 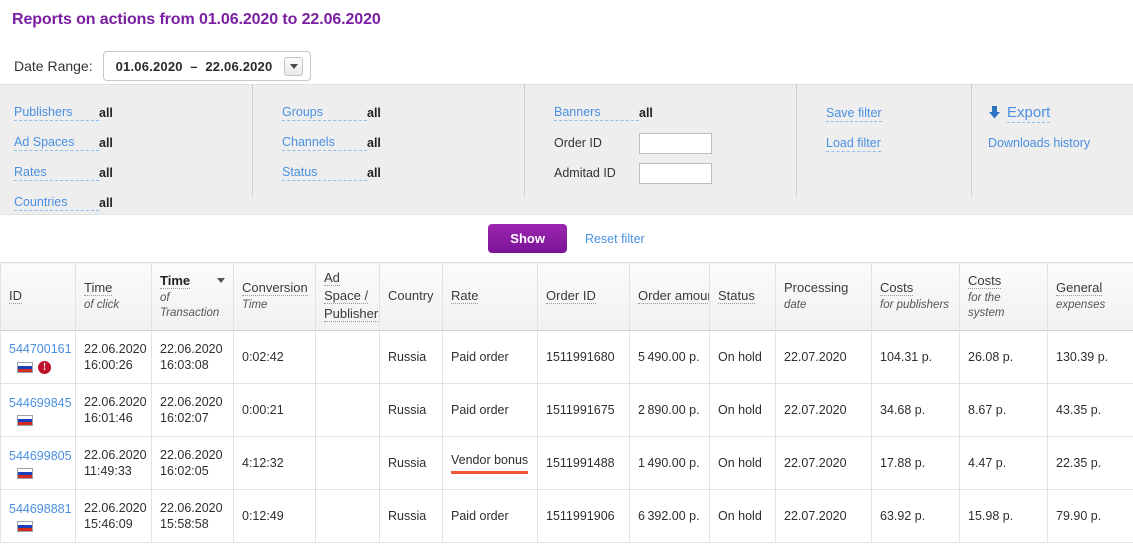 I want to click on admitad-id-input, so click(x=675, y=173).